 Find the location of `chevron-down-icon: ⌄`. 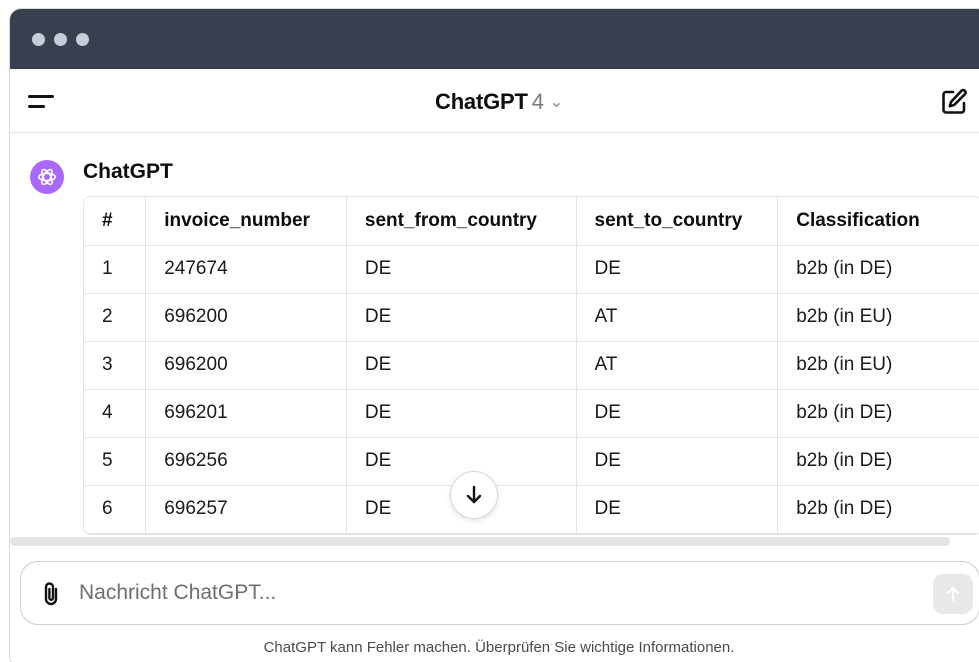

chevron-down-icon: ⌄ is located at coordinates (556, 102).